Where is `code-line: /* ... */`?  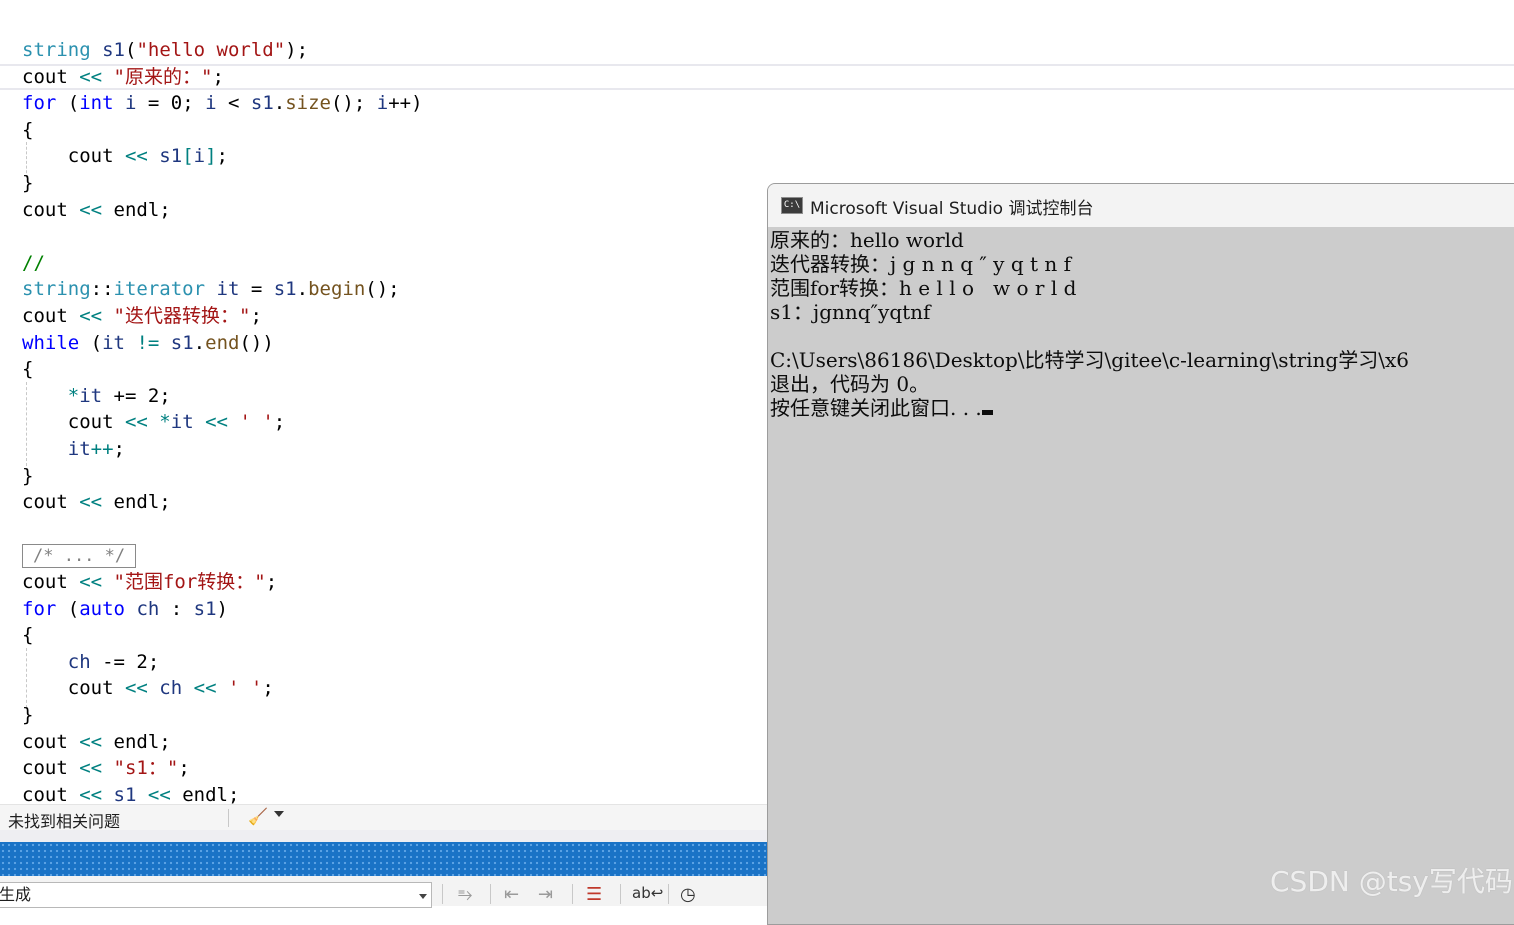
code-line: /* ... */ is located at coordinates (79, 555).